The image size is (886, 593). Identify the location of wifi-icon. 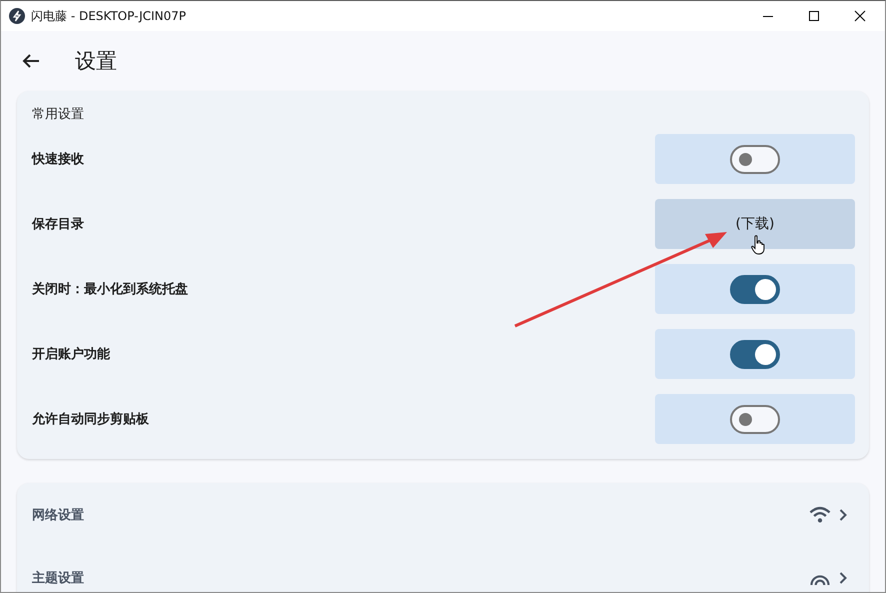
(820, 514).